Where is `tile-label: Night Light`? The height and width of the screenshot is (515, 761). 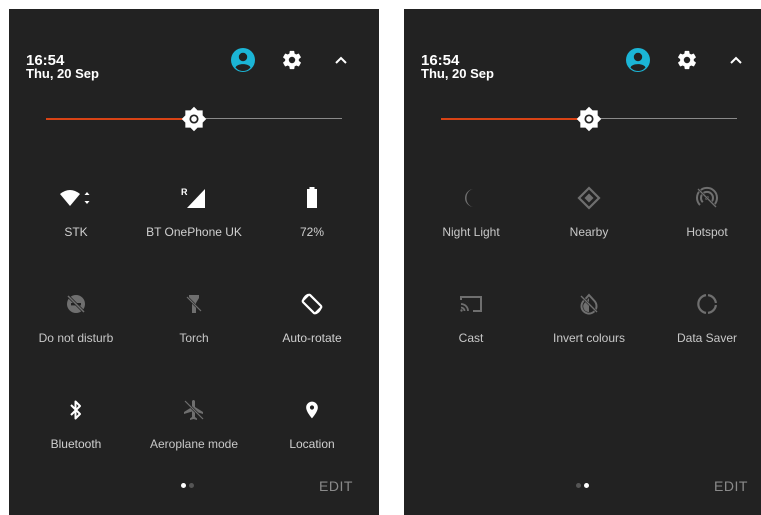 tile-label: Night Light is located at coordinates (471, 232).